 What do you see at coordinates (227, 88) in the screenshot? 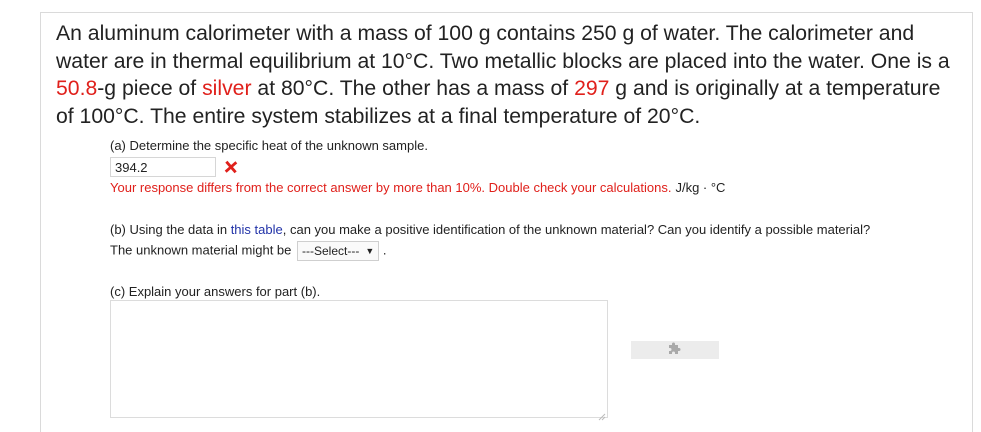
I see `material-name: silver` at bounding box center [227, 88].